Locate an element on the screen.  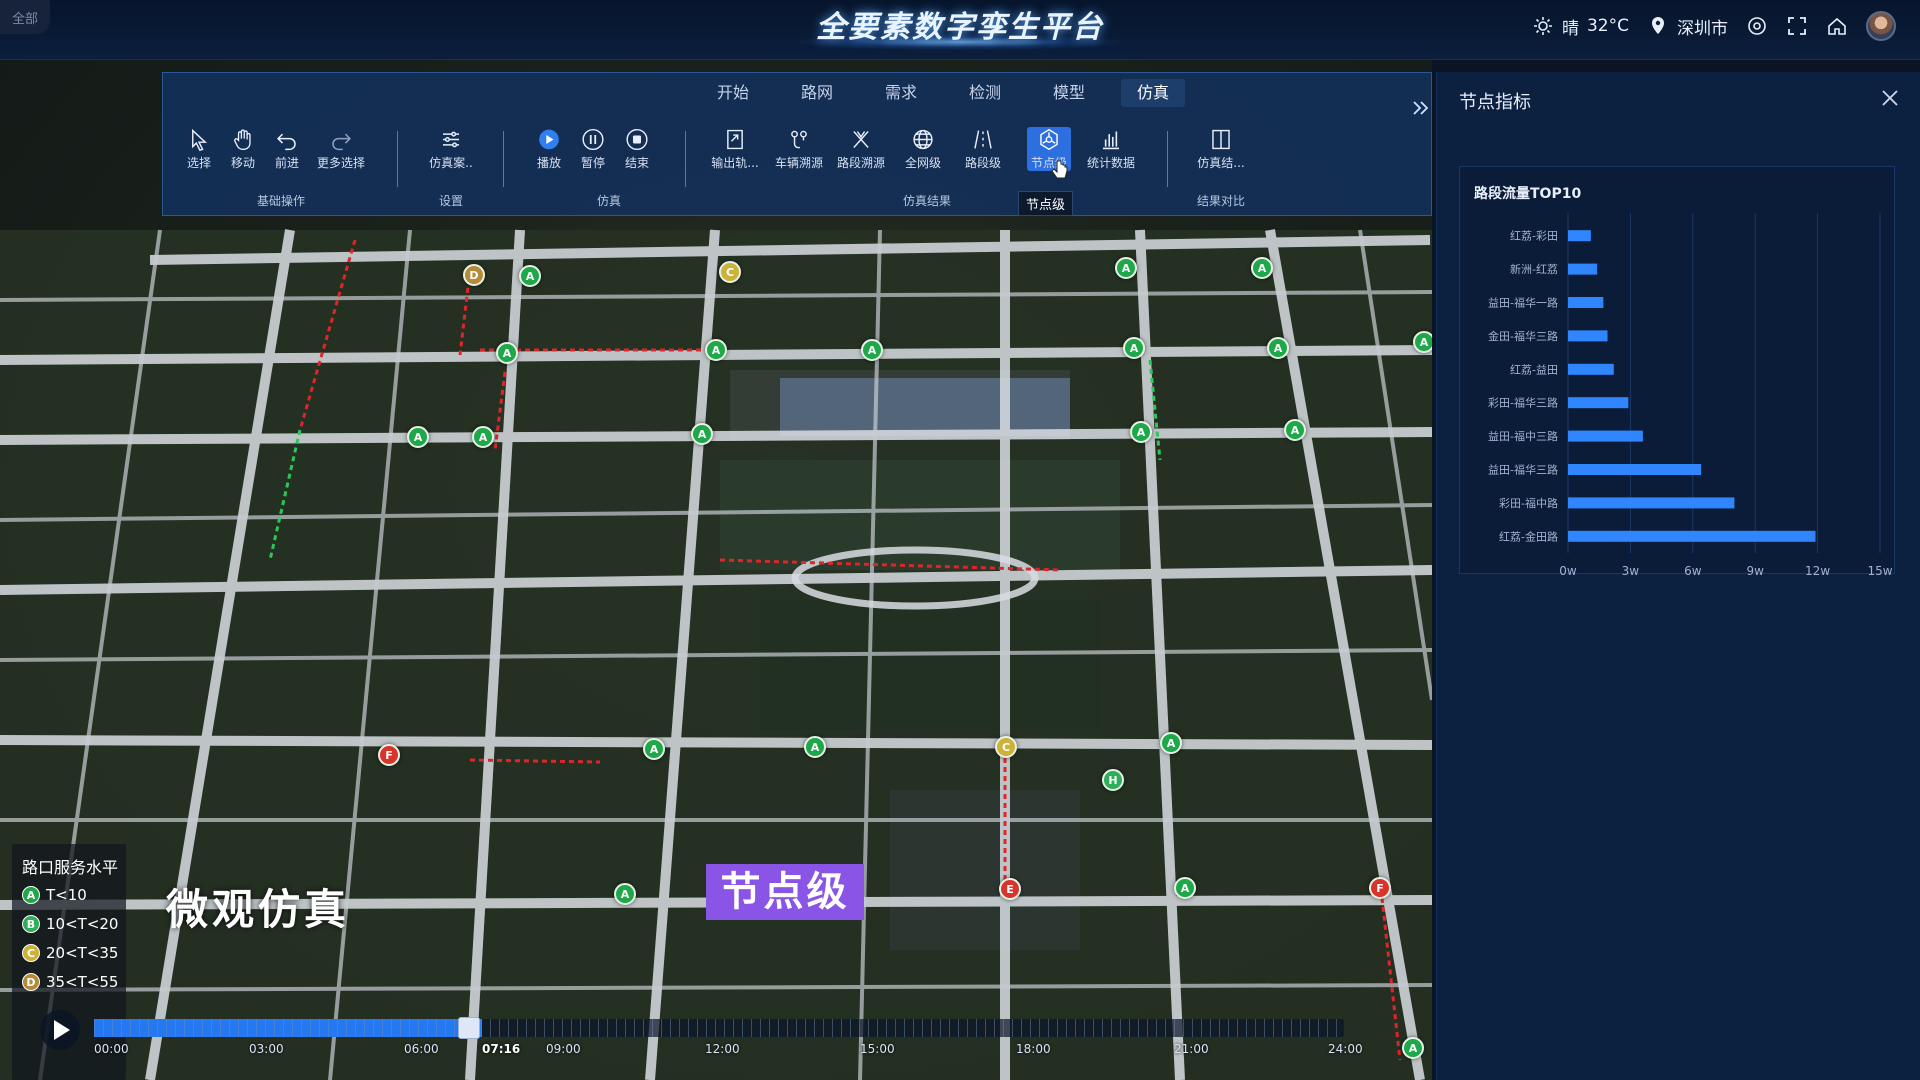
simulation-case-button: 仿真案.. is located at coordinates (451, 149).